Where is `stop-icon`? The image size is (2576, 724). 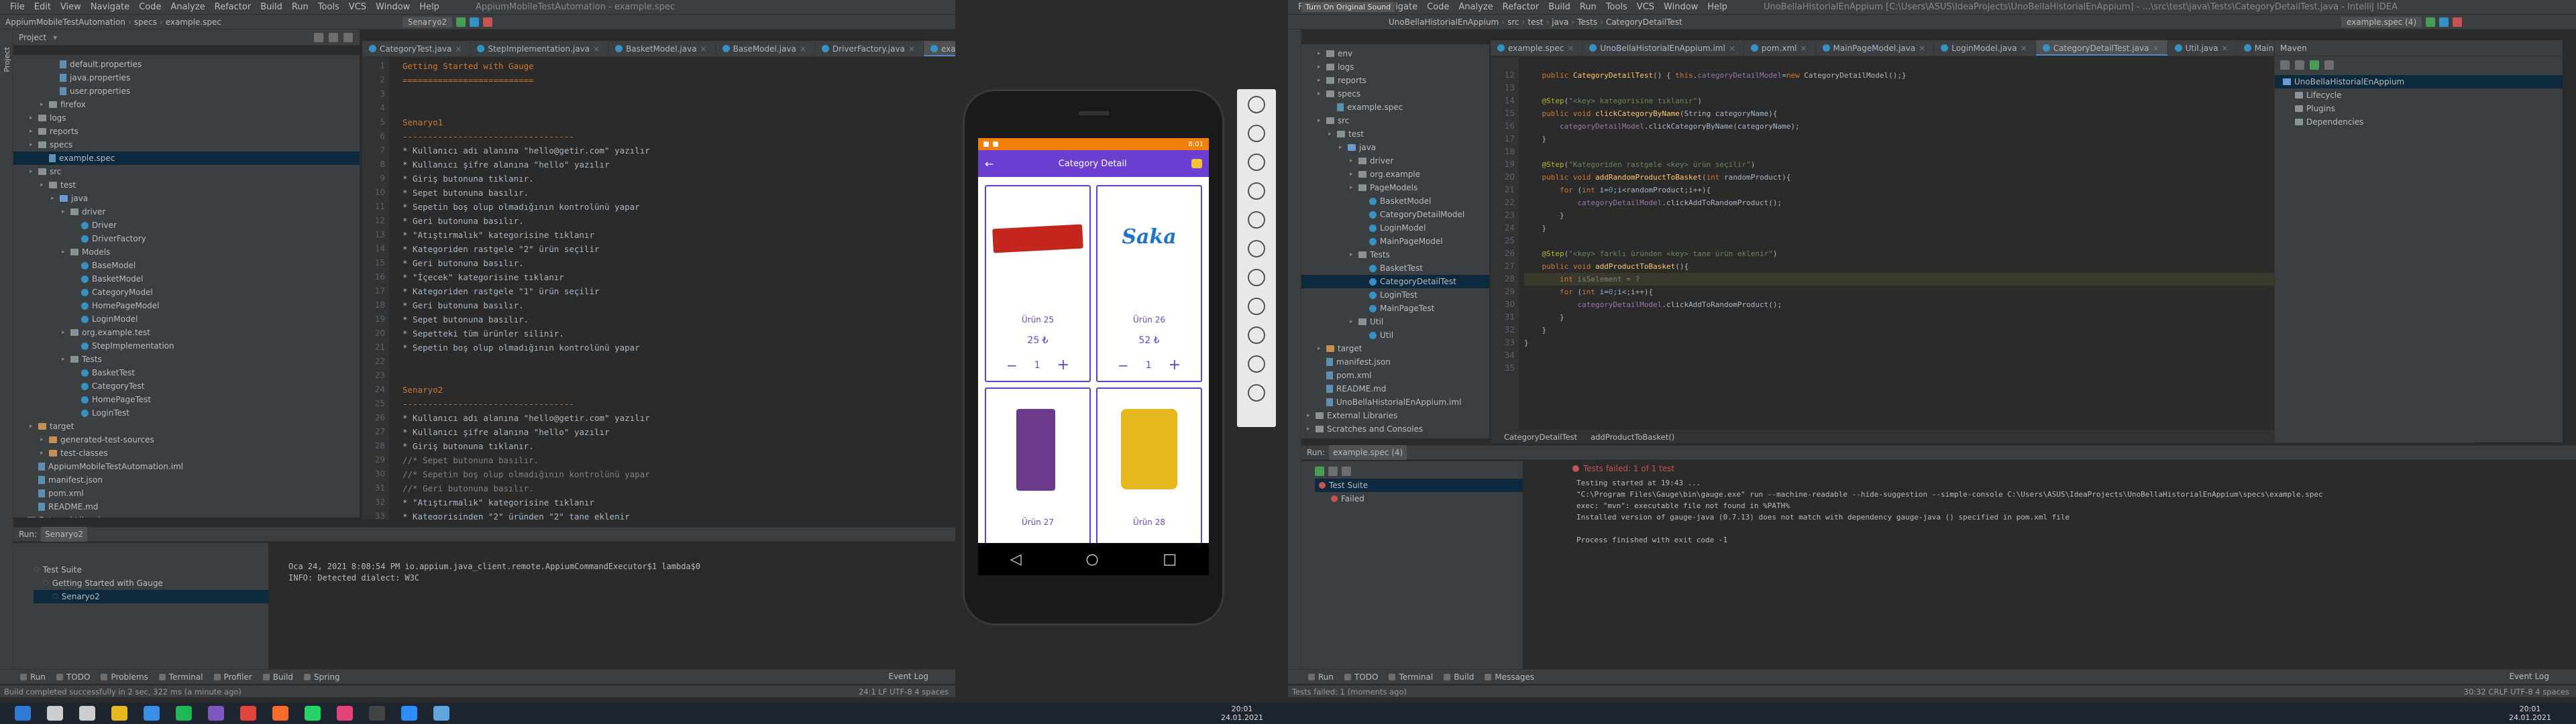 stop-icon is located at coordinates (487, 22).